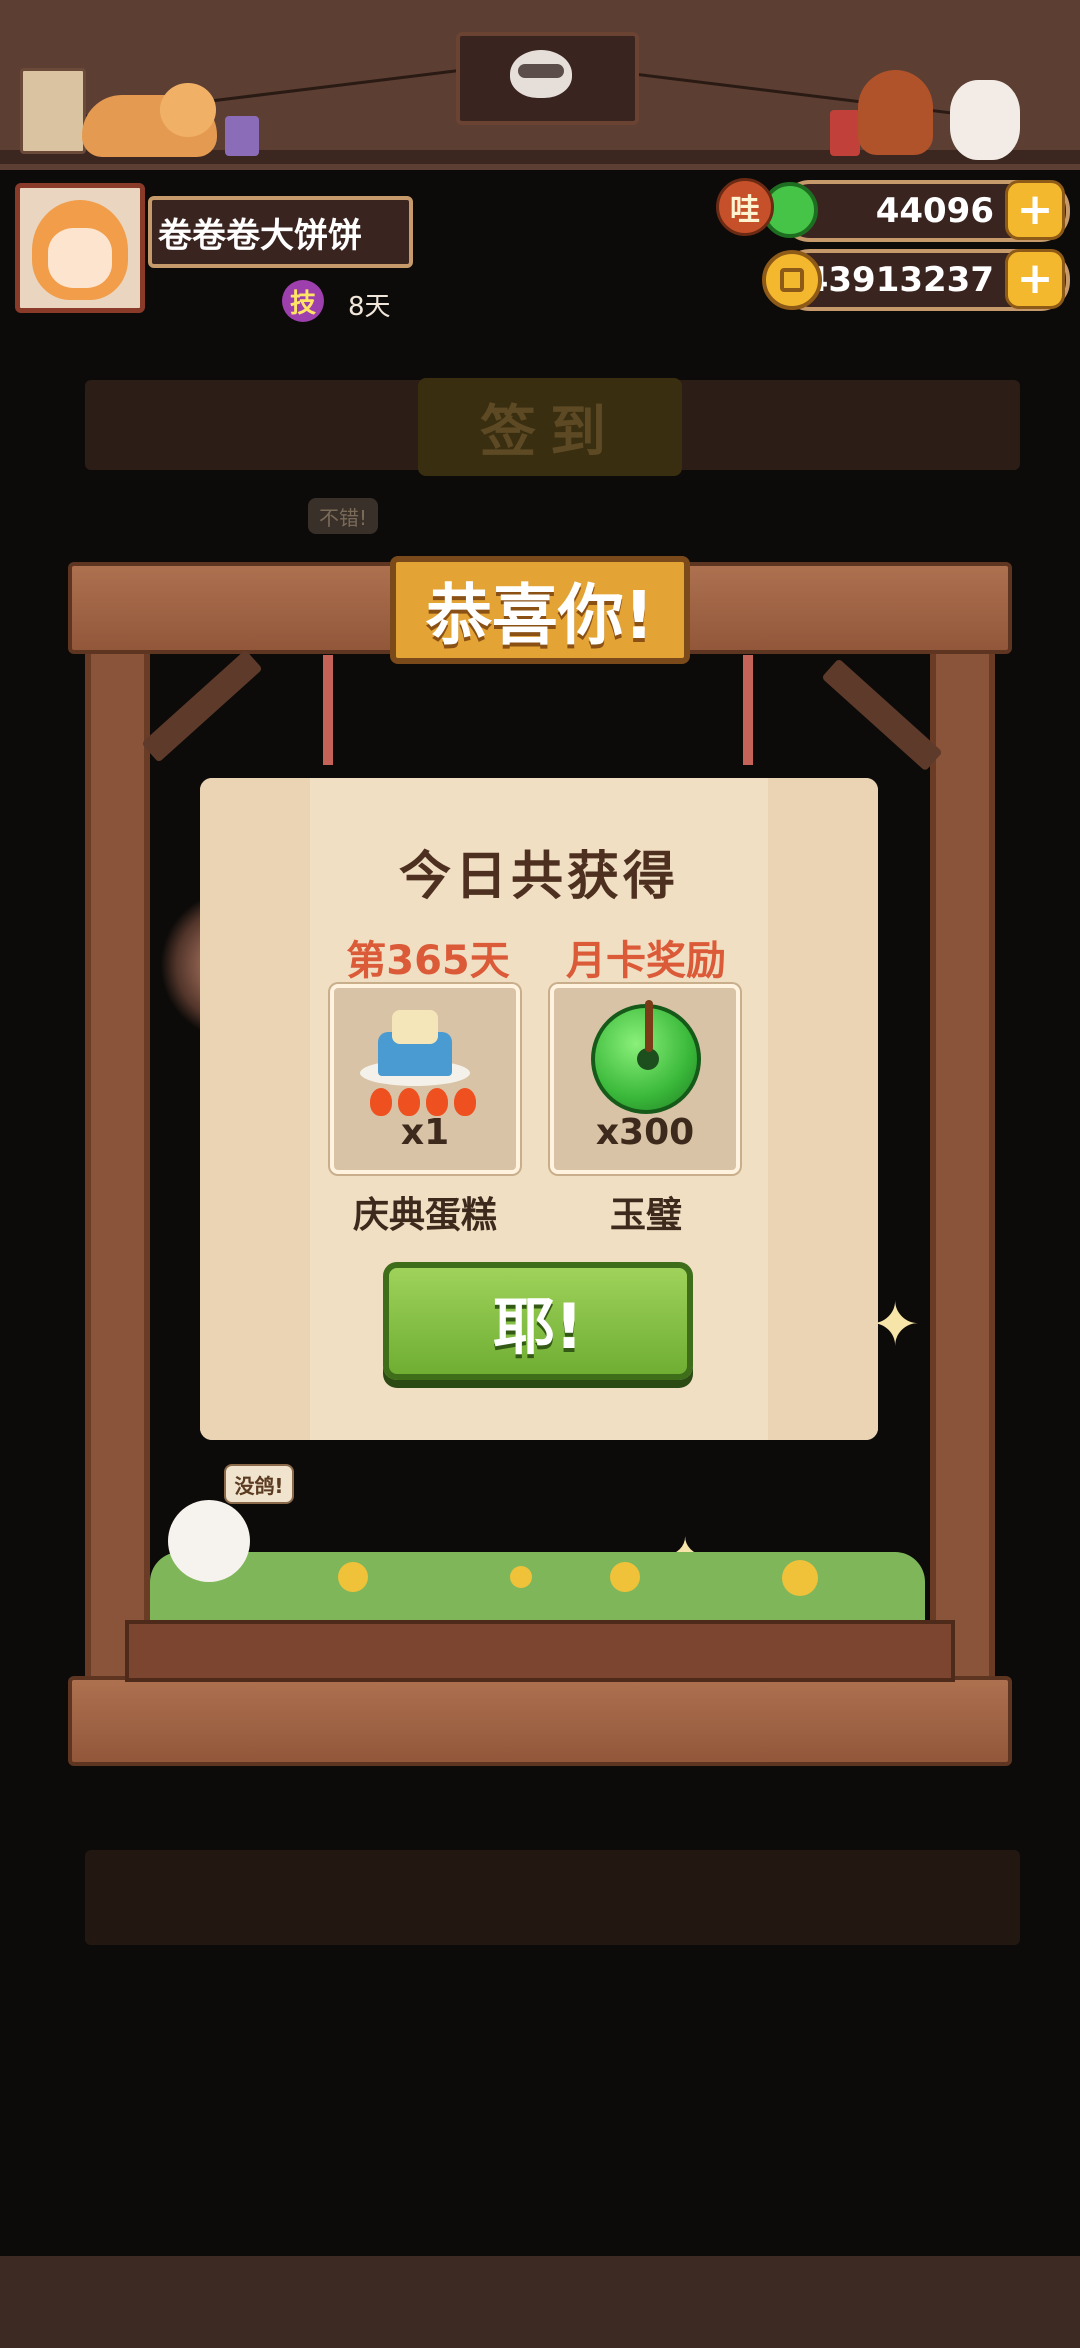 The image size is (1080, 2348). I want to click on jade-amount: 44096, so click(934, 211).